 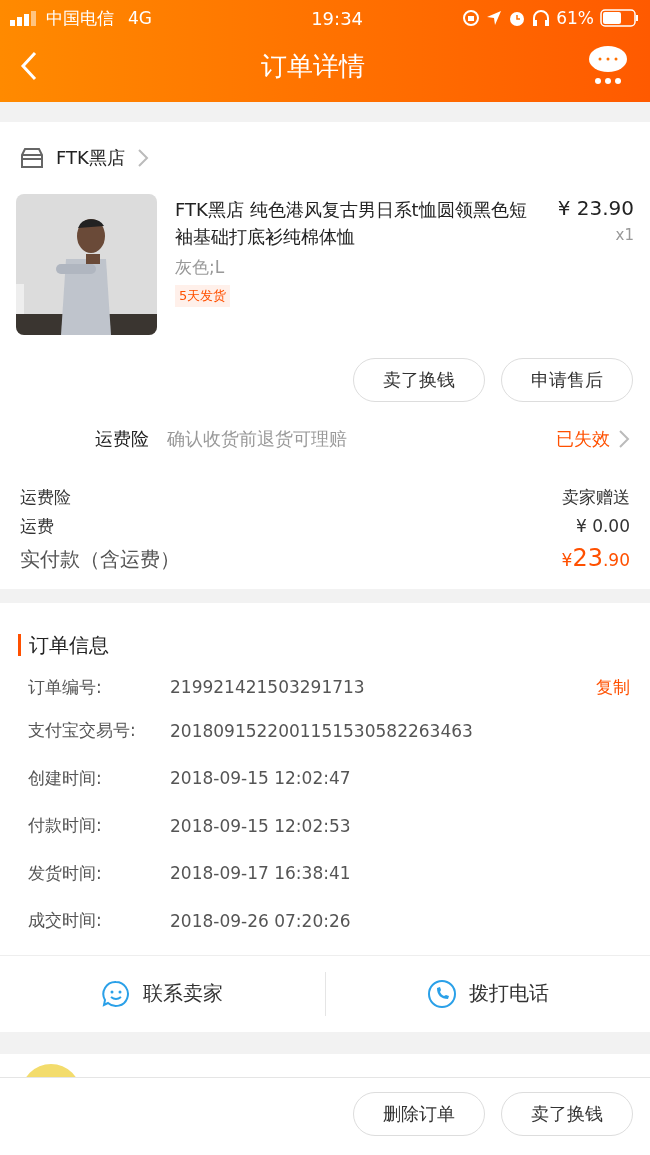 What do you see at coordinates (313, 66) in the screenshot?
I see `page-title: 订单详情` at bounding box center [313, 66].